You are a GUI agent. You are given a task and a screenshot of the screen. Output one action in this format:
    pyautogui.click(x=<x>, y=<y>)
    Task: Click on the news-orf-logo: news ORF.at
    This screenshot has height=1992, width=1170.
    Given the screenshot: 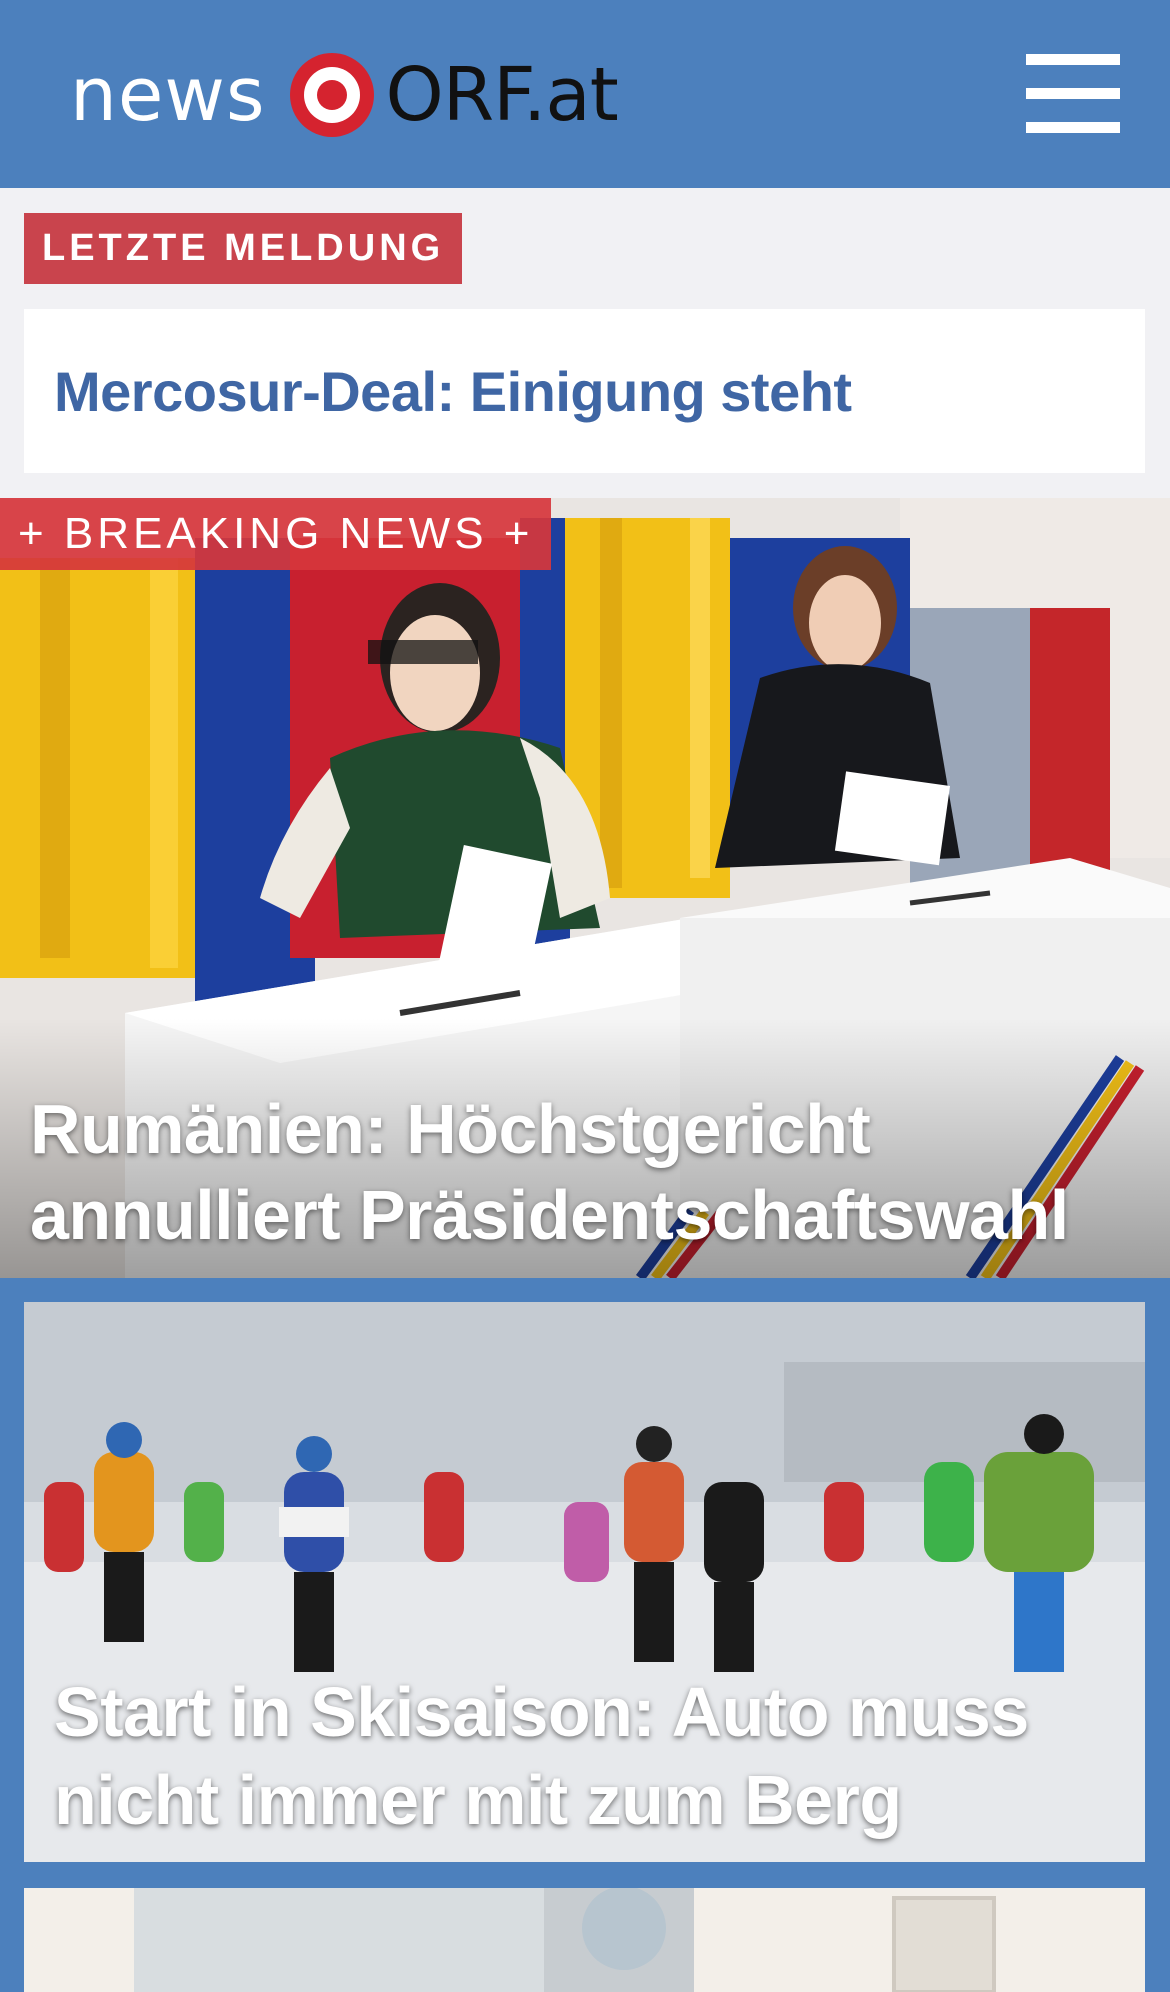 What is the action you would take?
    pyautogui.click(x=344, y=95)
    